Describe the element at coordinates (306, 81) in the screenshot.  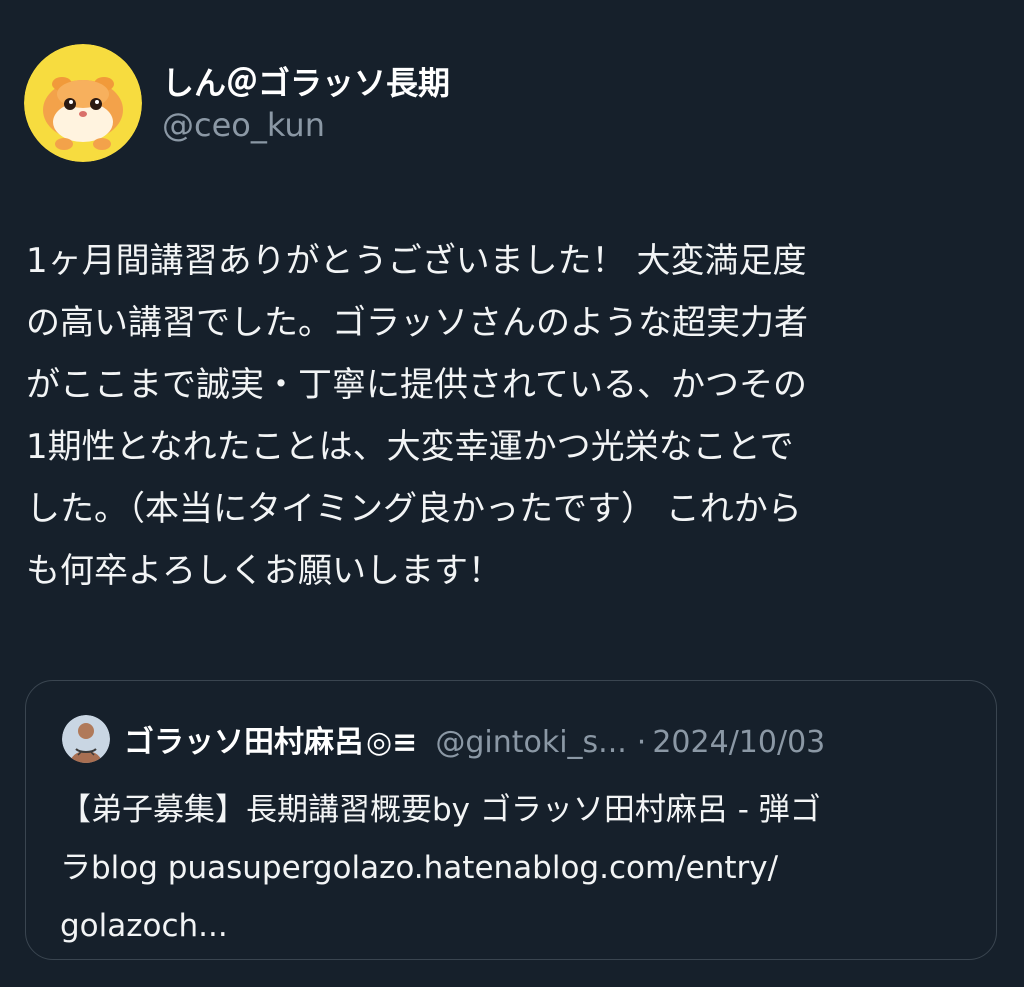
I see `display-name: しん＠ゴラッソ長期` at that location.